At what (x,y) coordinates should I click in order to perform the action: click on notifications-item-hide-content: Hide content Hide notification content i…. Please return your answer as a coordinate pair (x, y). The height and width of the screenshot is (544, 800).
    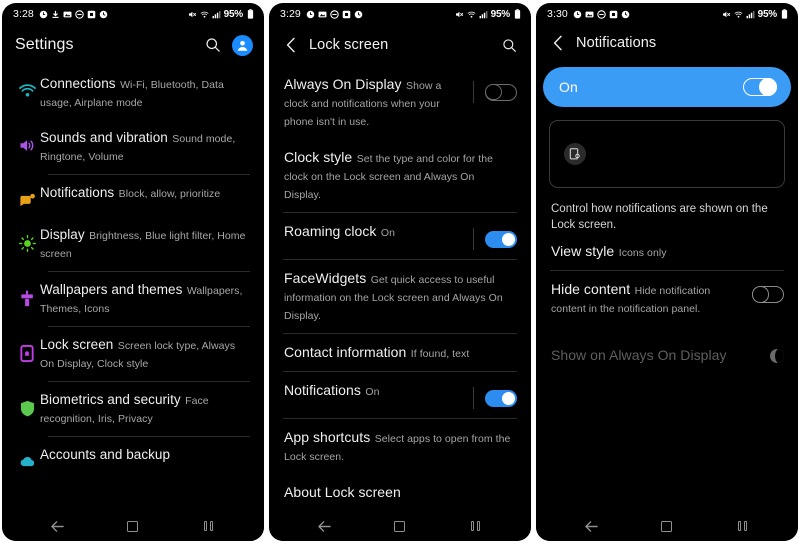
    Looking at the image, I should click on (667, 298).